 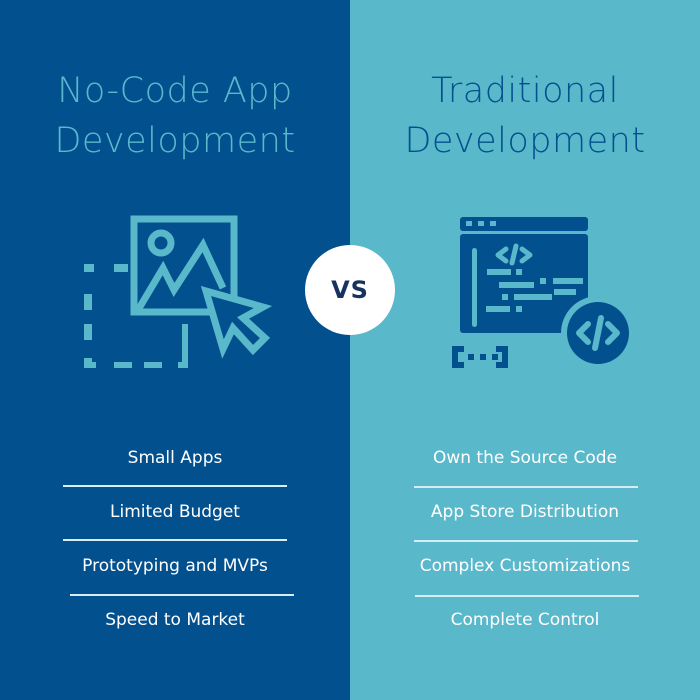 What do you see at coordinates (525, 141) in the screenshot?
I see `traditional-title-line-2: Development` at bounding box center [525, 141].